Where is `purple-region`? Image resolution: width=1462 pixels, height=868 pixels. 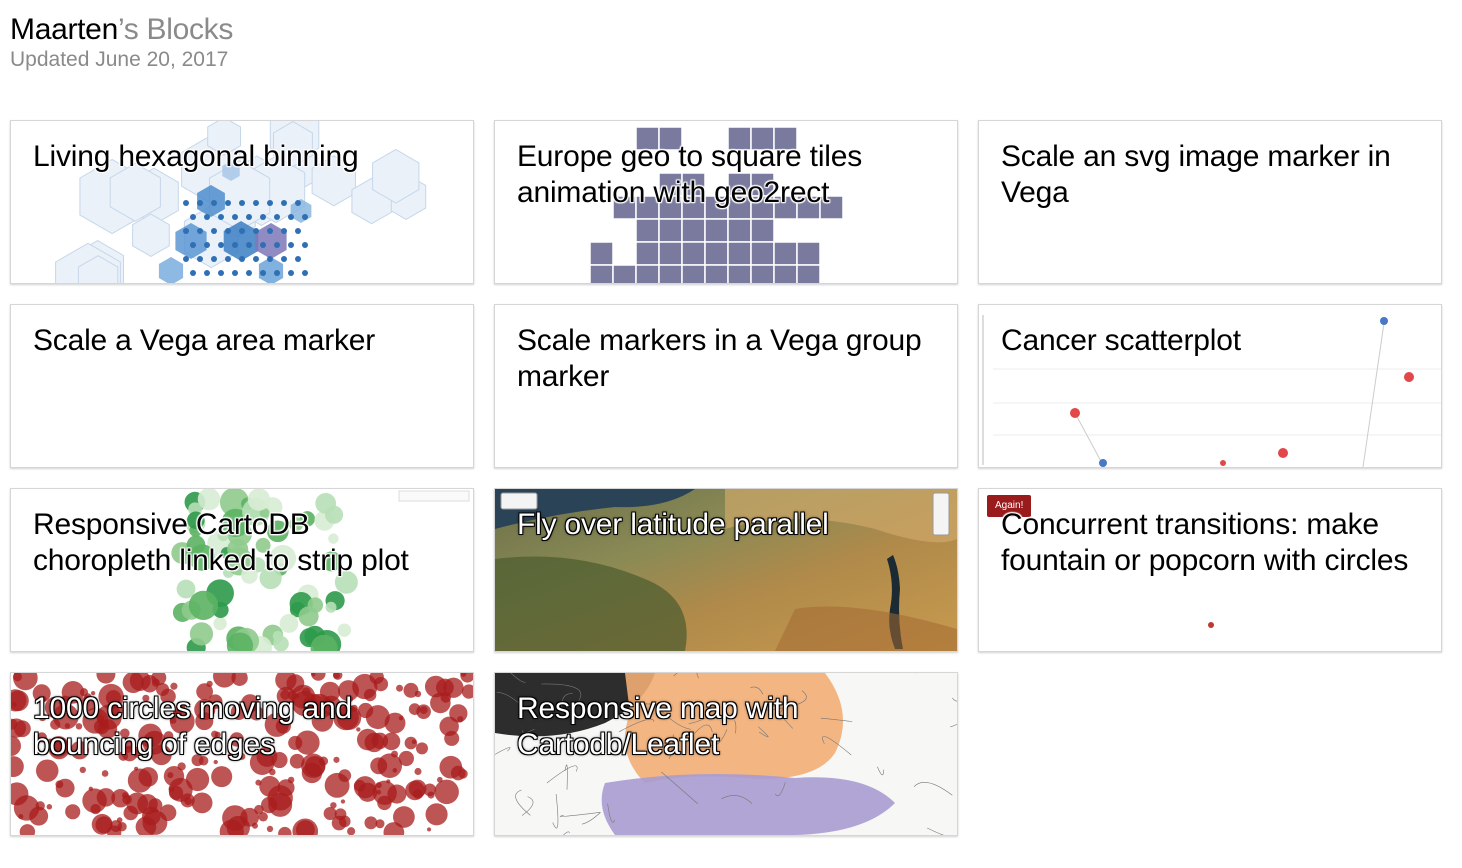 purple-region is located at coordinates (748, 804).